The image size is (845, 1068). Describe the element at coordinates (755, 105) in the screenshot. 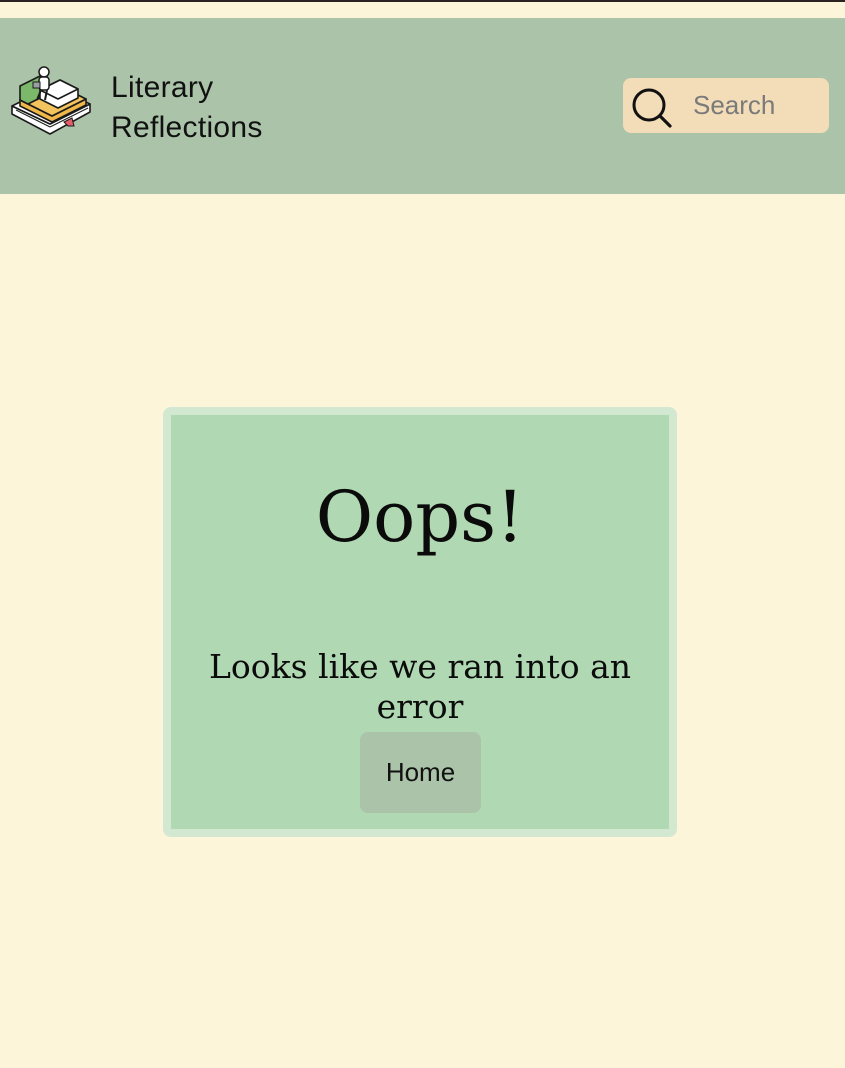

I see `search-input` at that location.